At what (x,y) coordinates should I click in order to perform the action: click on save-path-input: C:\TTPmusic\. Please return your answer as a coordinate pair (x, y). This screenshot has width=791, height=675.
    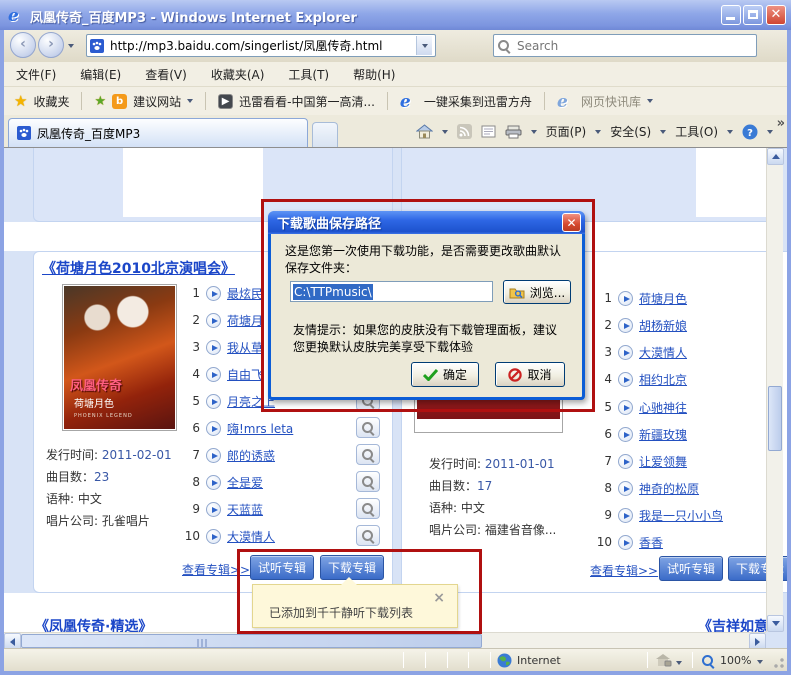
    Looking at the image, I should click on (391, 291).